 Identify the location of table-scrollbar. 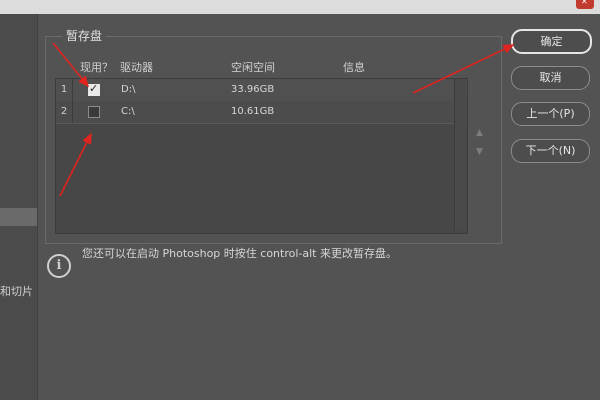
(460, 155).